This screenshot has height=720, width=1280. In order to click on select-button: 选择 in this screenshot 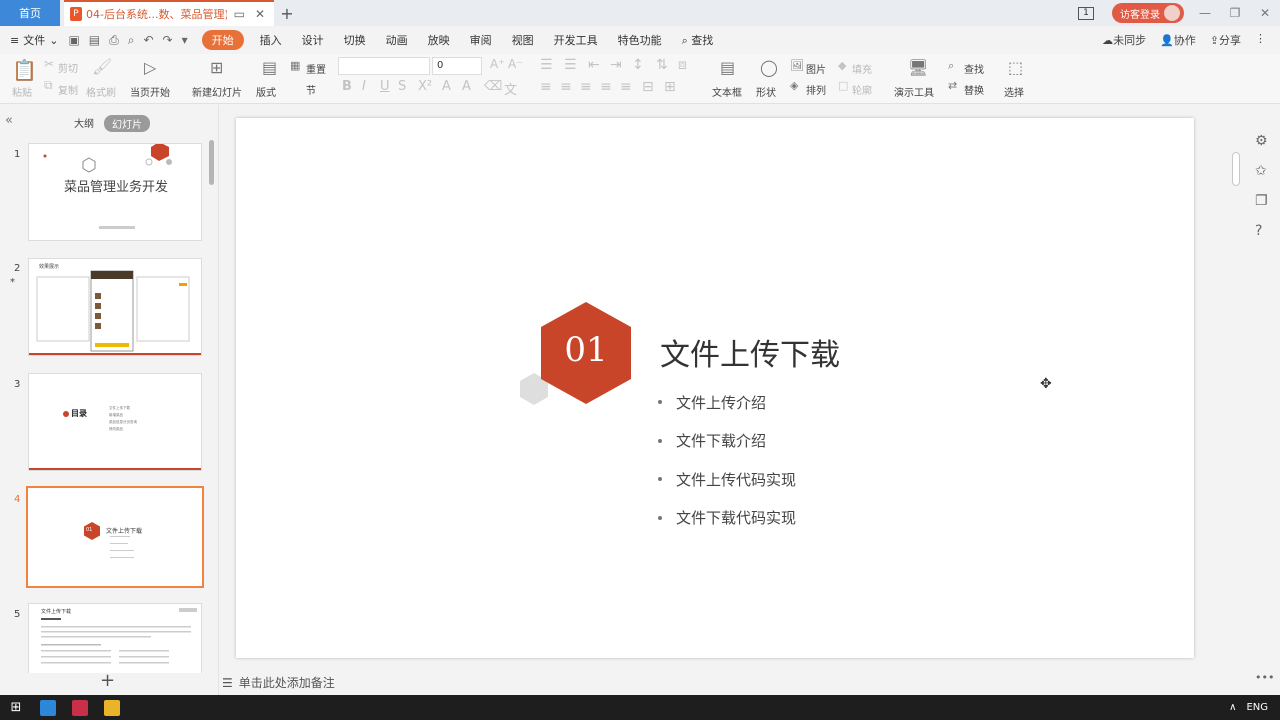, I will do `click(1014, 91)`.